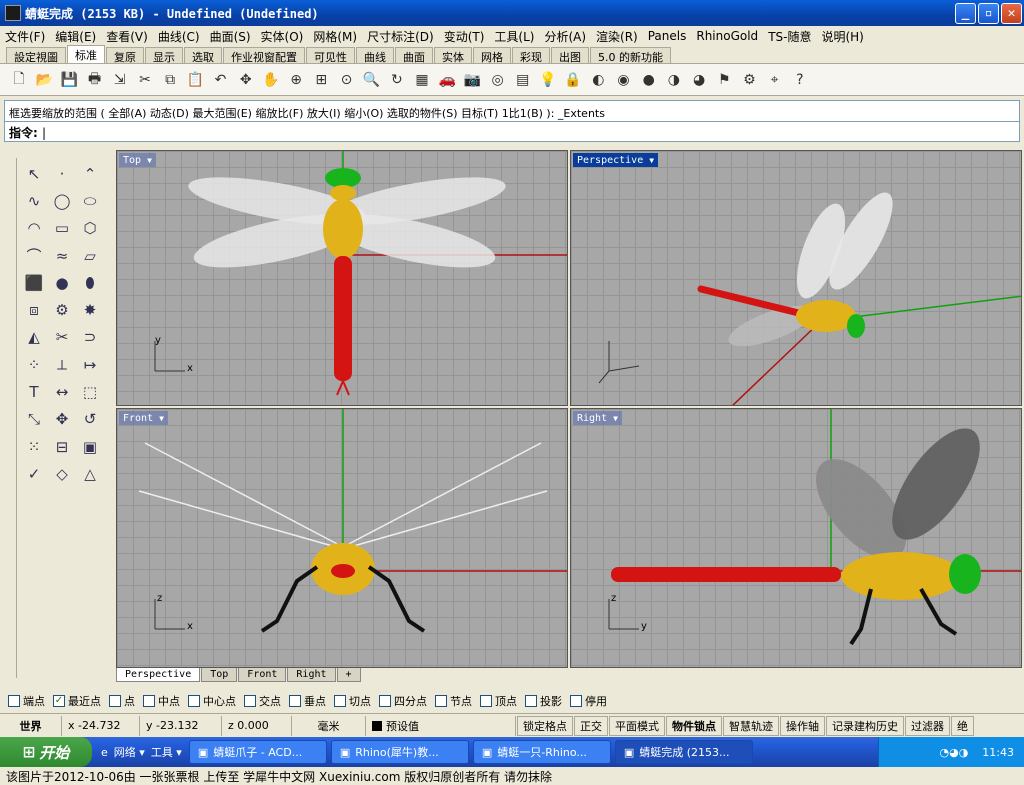 Image resolution: width=1024 pixels, height=785 pixels. I want to click on snap-icon: ⌖, so click(775, 80).